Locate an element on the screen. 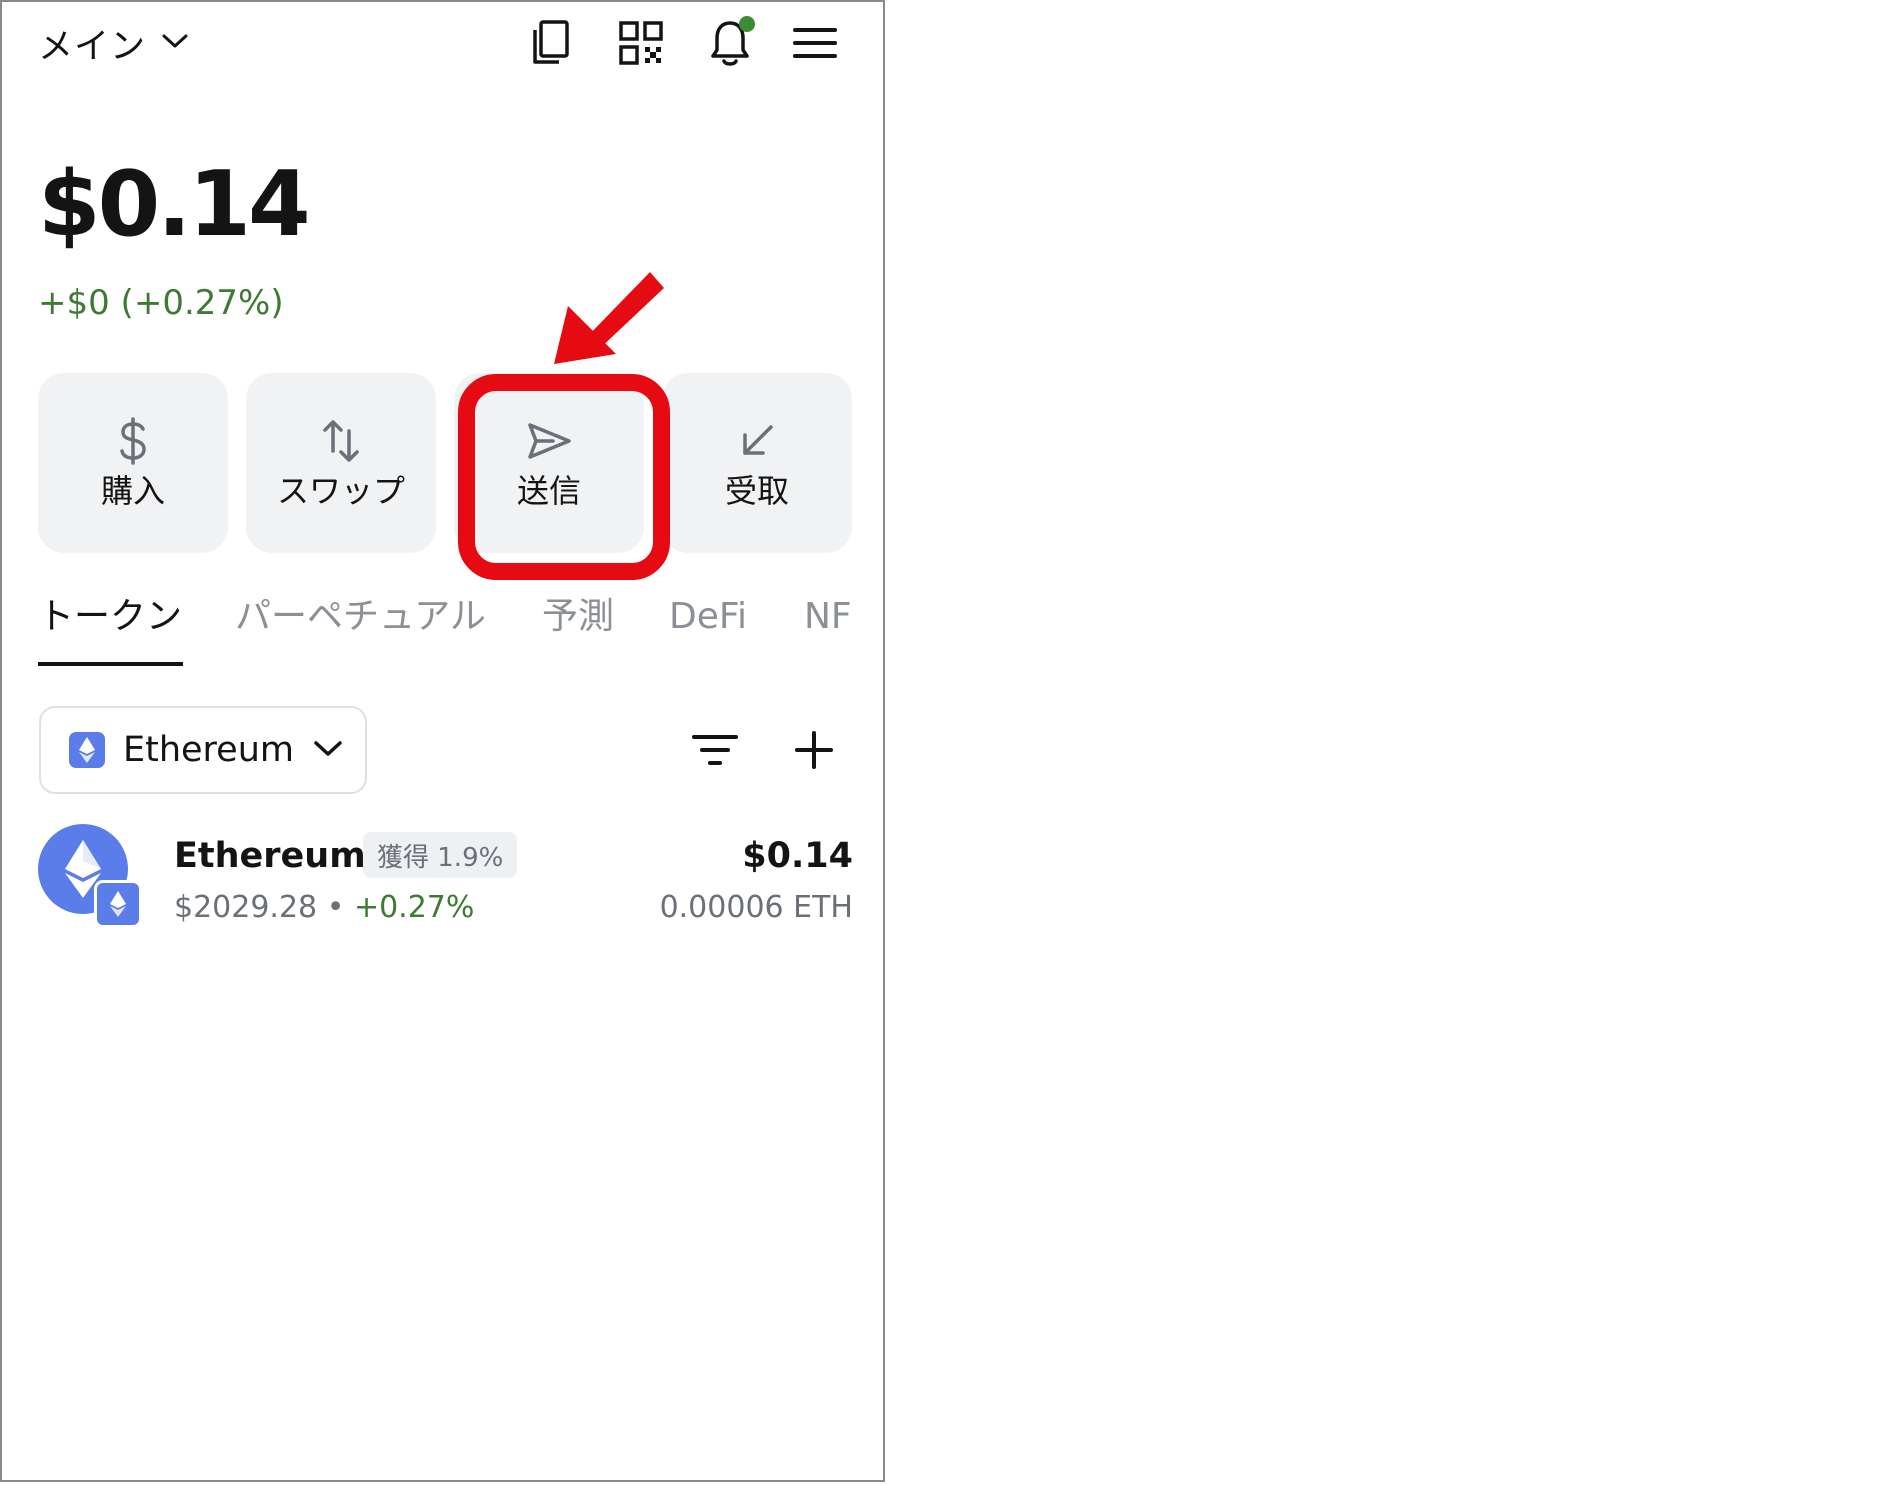 The image size is (1894, 1485). token-value: $0.14 is located at coordinates (797, 856).